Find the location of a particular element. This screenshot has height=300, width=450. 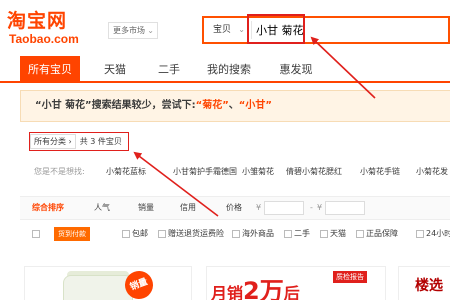

tab-all-items: 所有宝贝 is located at coordinates (50, 69).